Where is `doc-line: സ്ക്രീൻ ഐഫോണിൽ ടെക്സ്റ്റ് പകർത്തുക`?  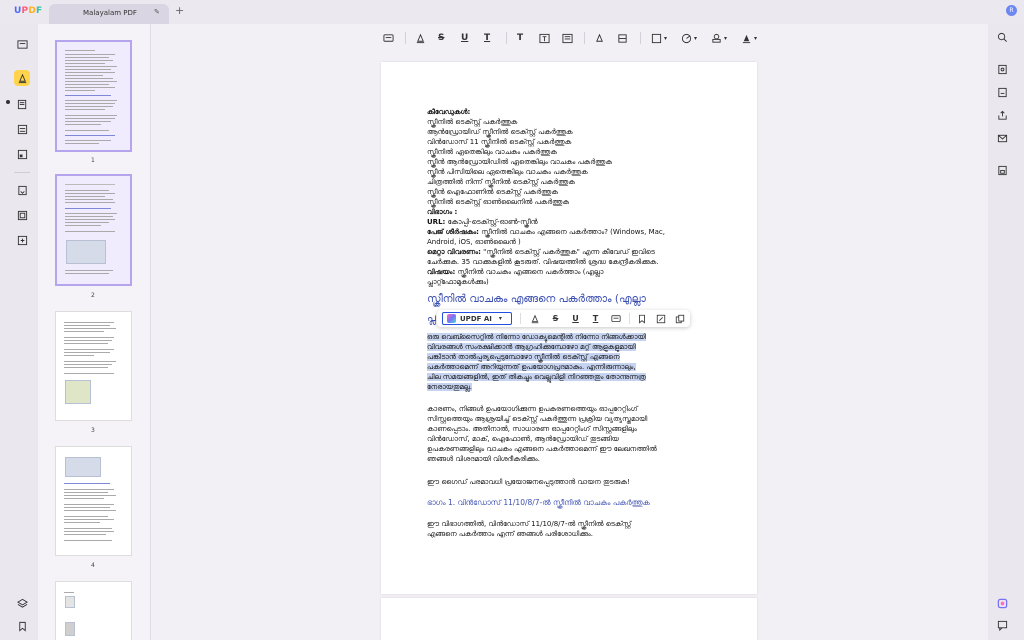
doc-line: സ്ക്രീൻ ഐഫോണിൽ ടെക്സ്റ്റ് പകർത്തുക is located at coordinates (492, 192).